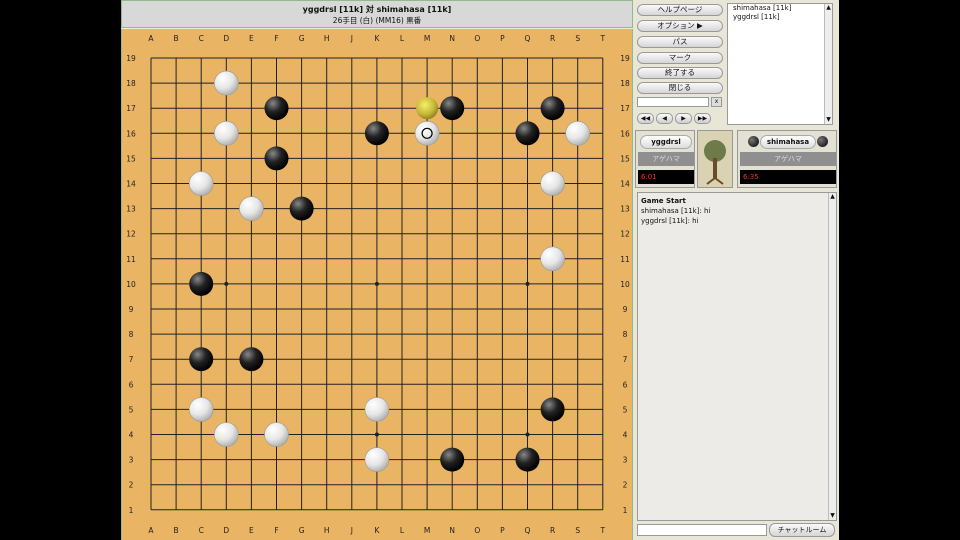  What do you see at coordinates (131, 384) in the screenshot?
I see `row-label: 6` at bounding box center [131, 384].